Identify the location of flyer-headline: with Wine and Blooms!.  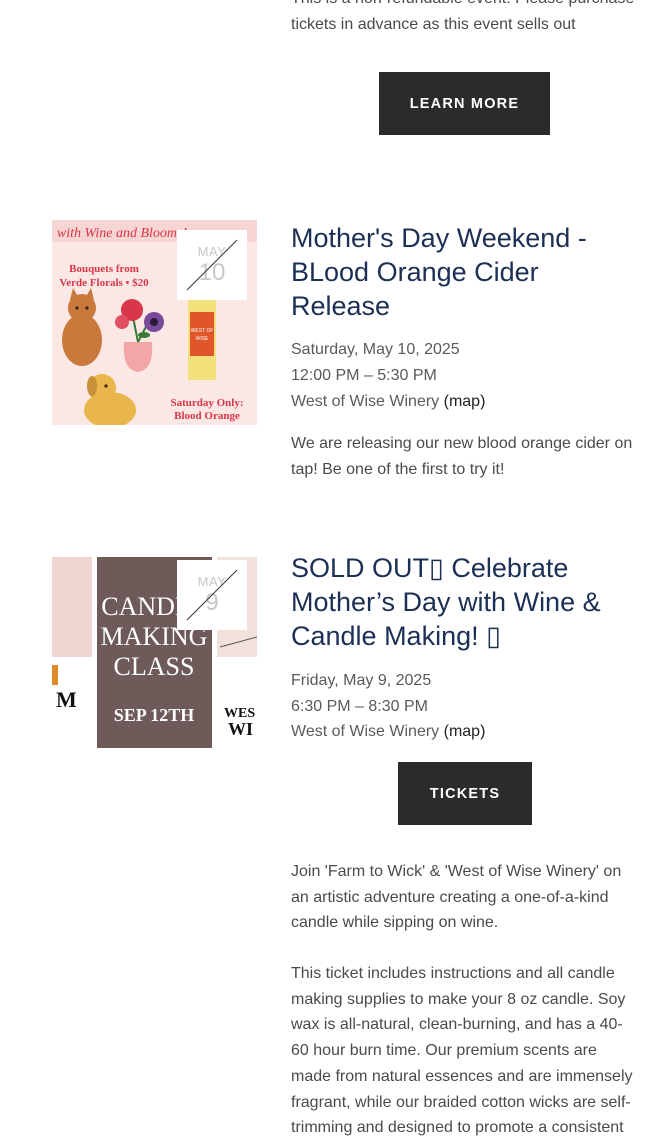
(122, 233).